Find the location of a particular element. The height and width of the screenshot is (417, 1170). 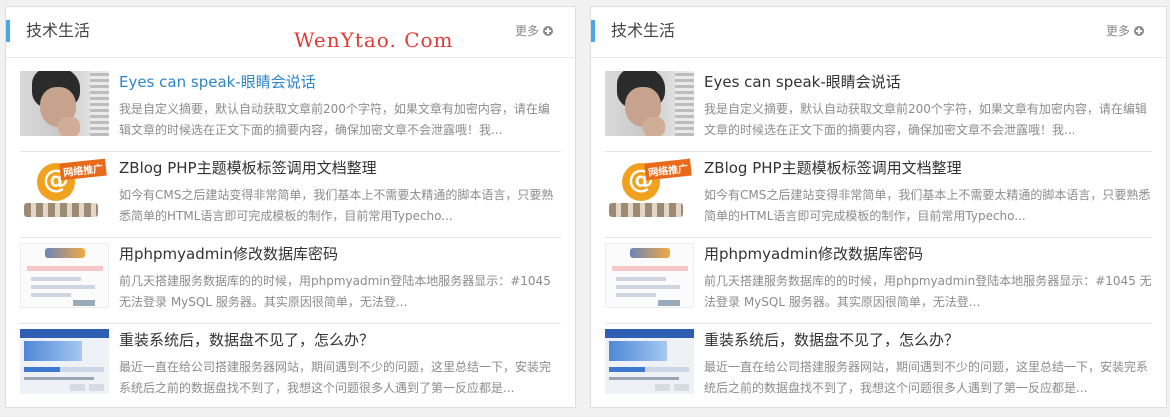

watermark-text: WenYtao. Com is located at coordinates (374, 40).